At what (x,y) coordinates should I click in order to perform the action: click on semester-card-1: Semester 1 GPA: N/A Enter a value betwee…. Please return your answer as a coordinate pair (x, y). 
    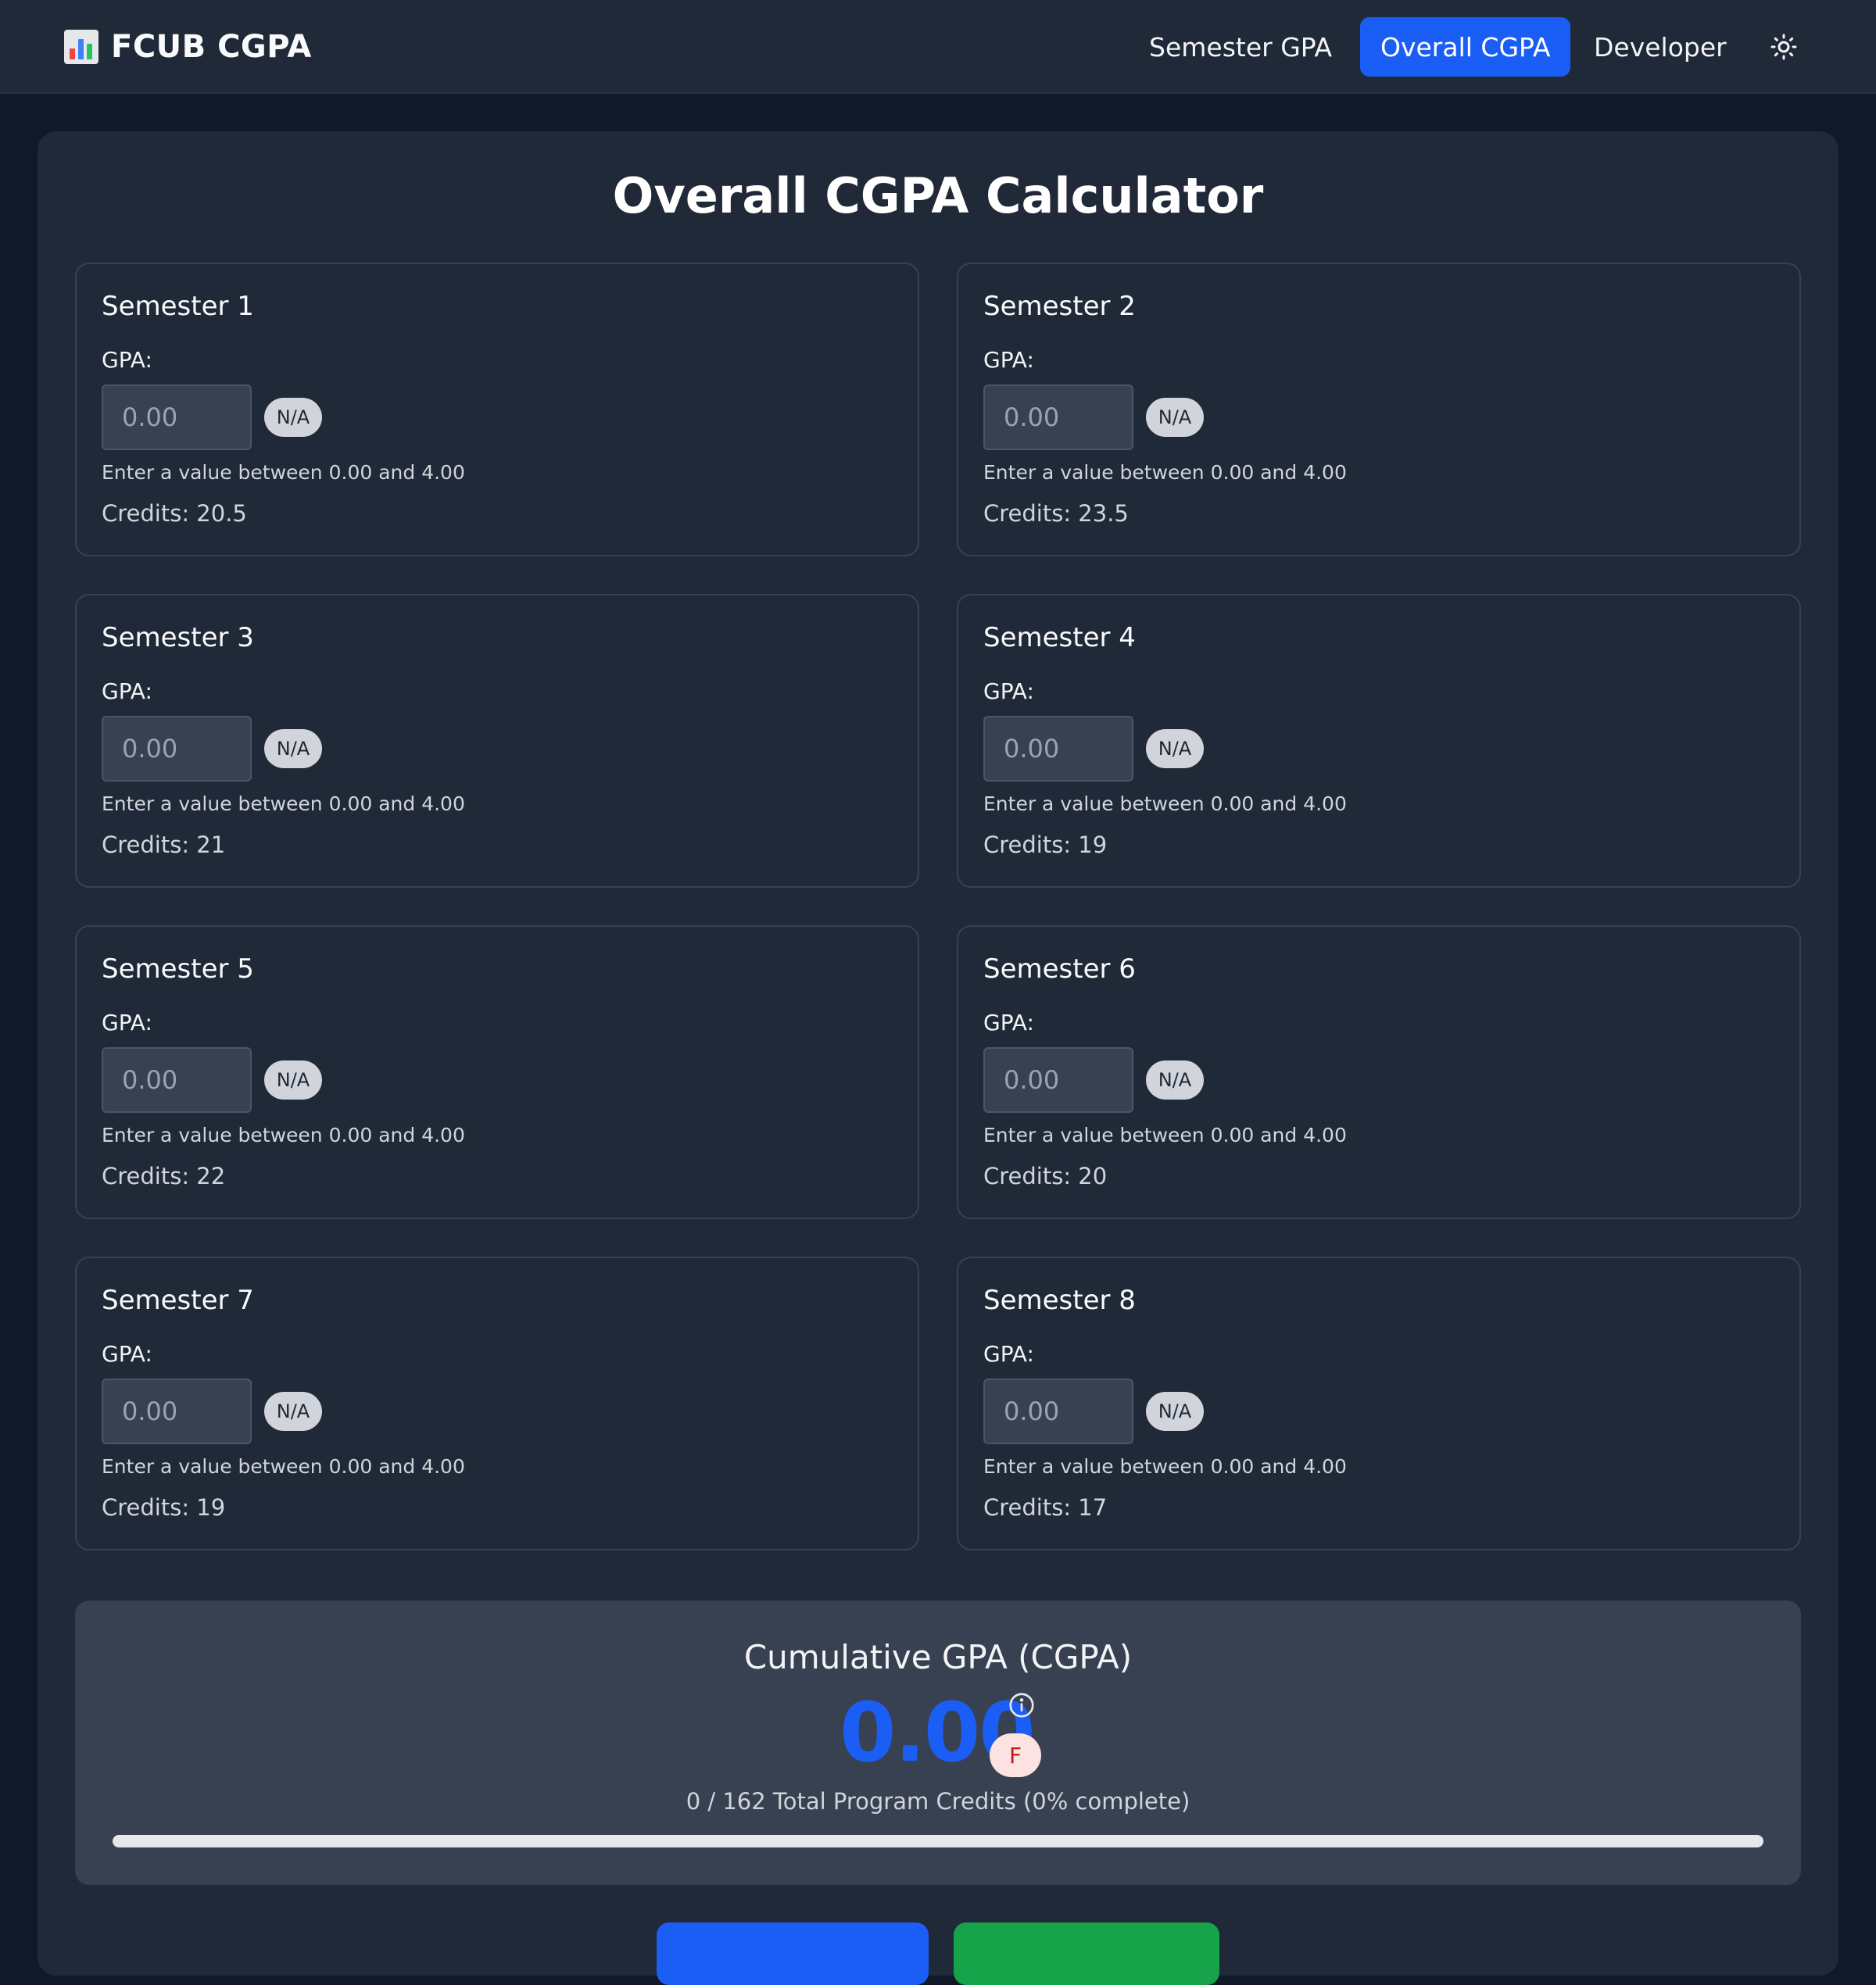
    Looking at the image, I should click on (497, 410).